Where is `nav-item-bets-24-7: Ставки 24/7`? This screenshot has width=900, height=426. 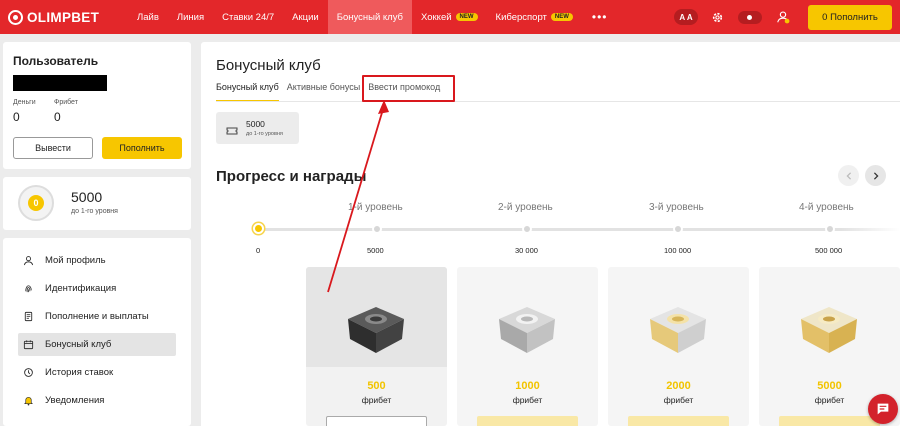 nav-item-bets-24-7: Ставки 24/7 is located at coordinates (248, 17).